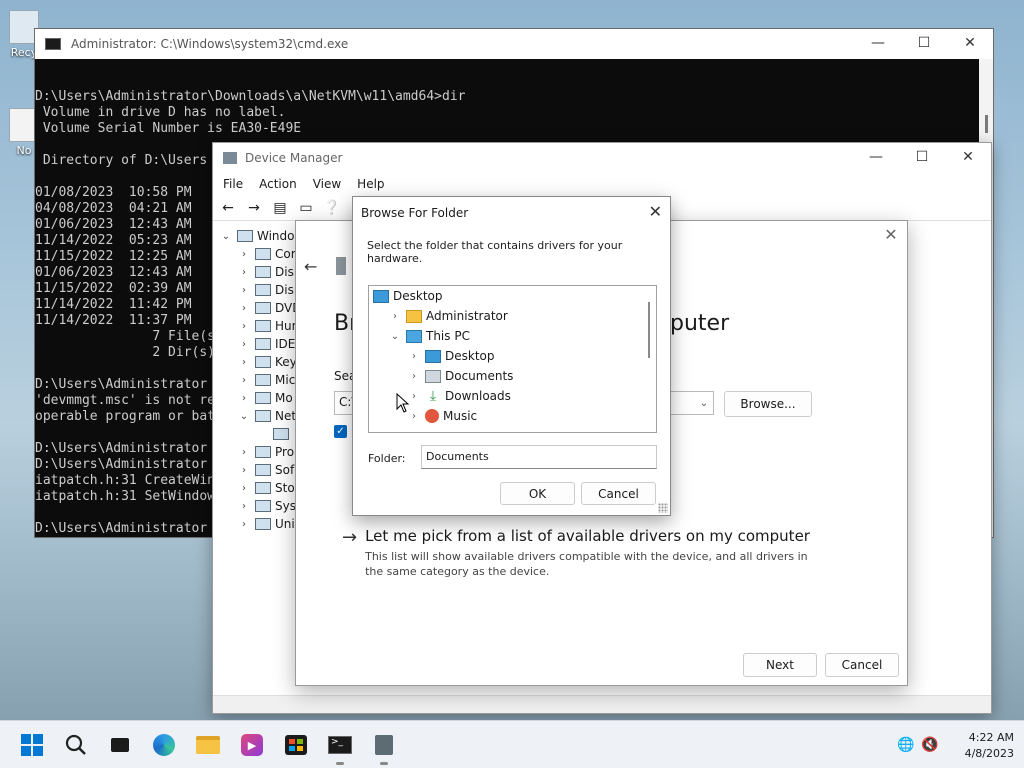  What do you see at coordinates (76, 745) in the screenshot?
I see `search-button` at bounding box center [76, 745].